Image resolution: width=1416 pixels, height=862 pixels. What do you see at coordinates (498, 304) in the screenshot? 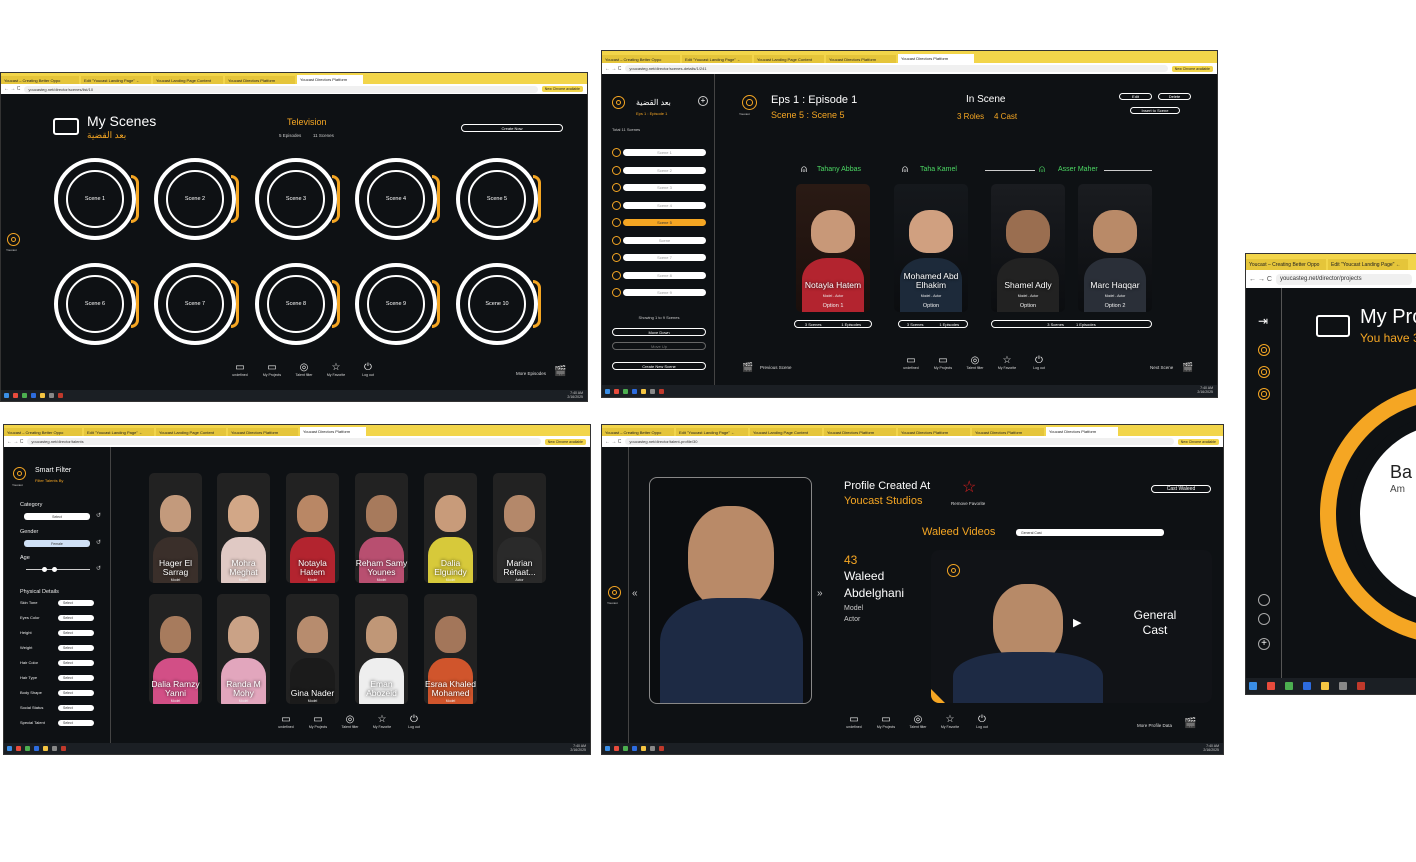
I see `scene-card: Scene 10` at bounding box center [498, 304].